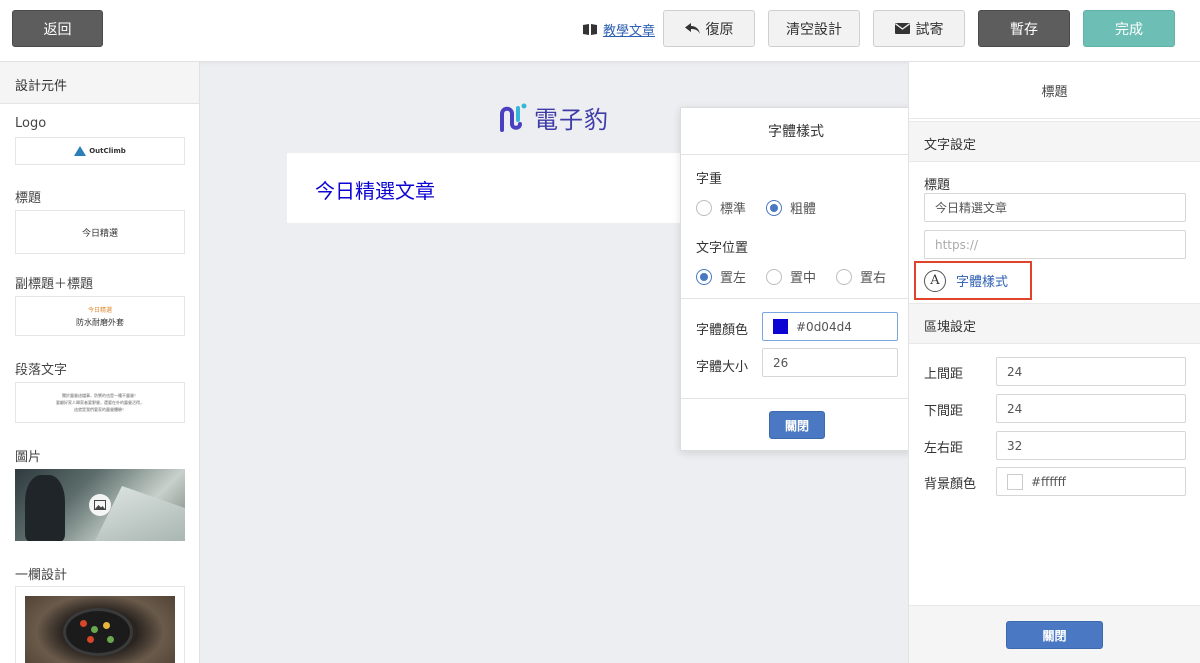  I want to click on undo-label: 復原, so click(719, 29).